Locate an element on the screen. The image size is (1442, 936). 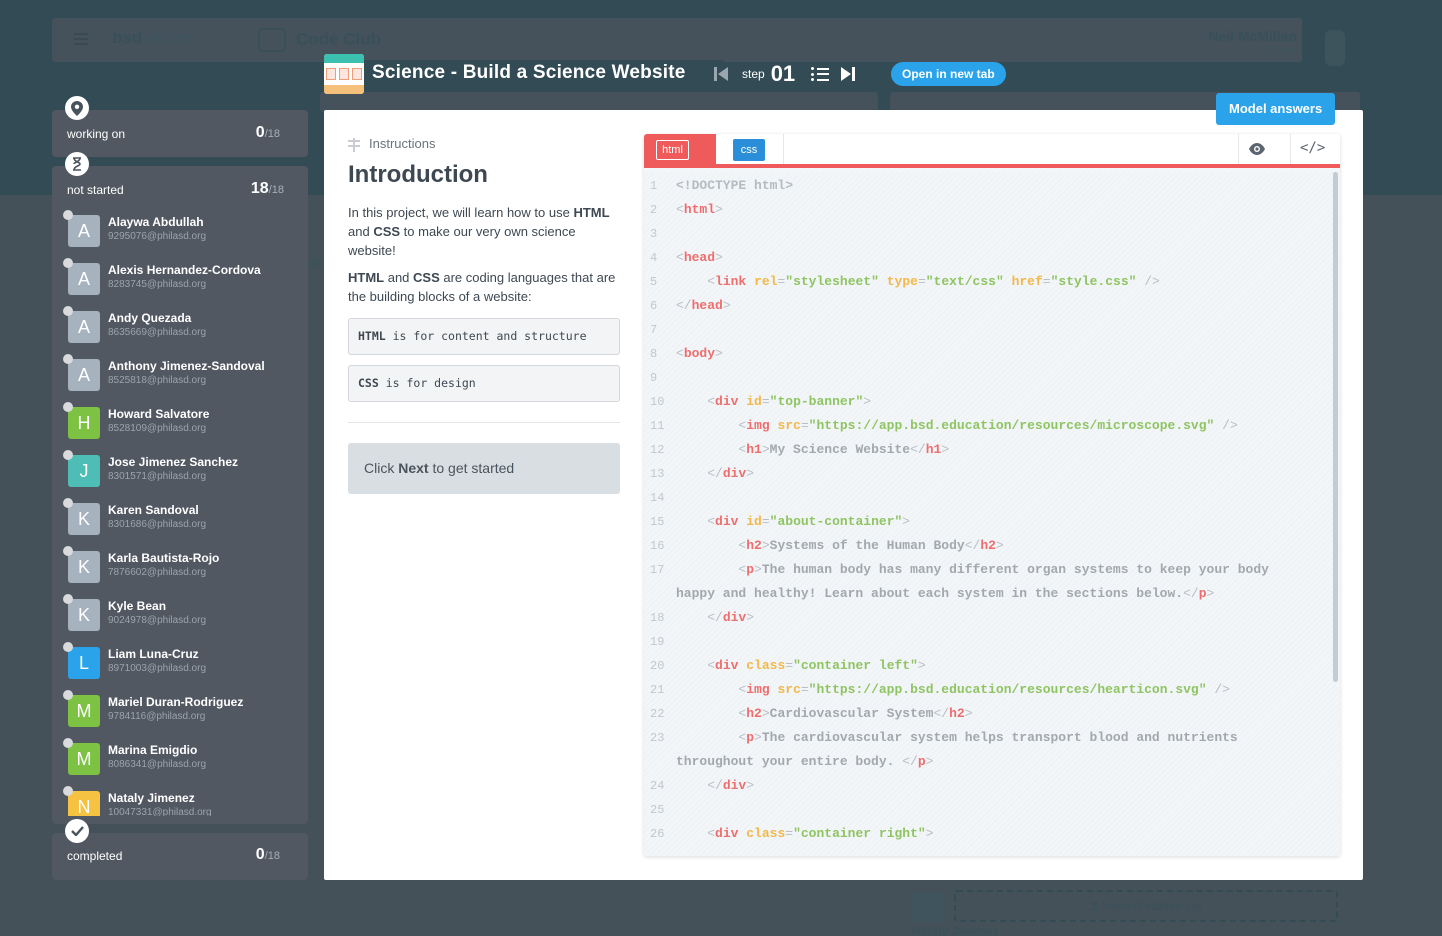
editor-tabs: html css </> is located at coordinates (992, 151).